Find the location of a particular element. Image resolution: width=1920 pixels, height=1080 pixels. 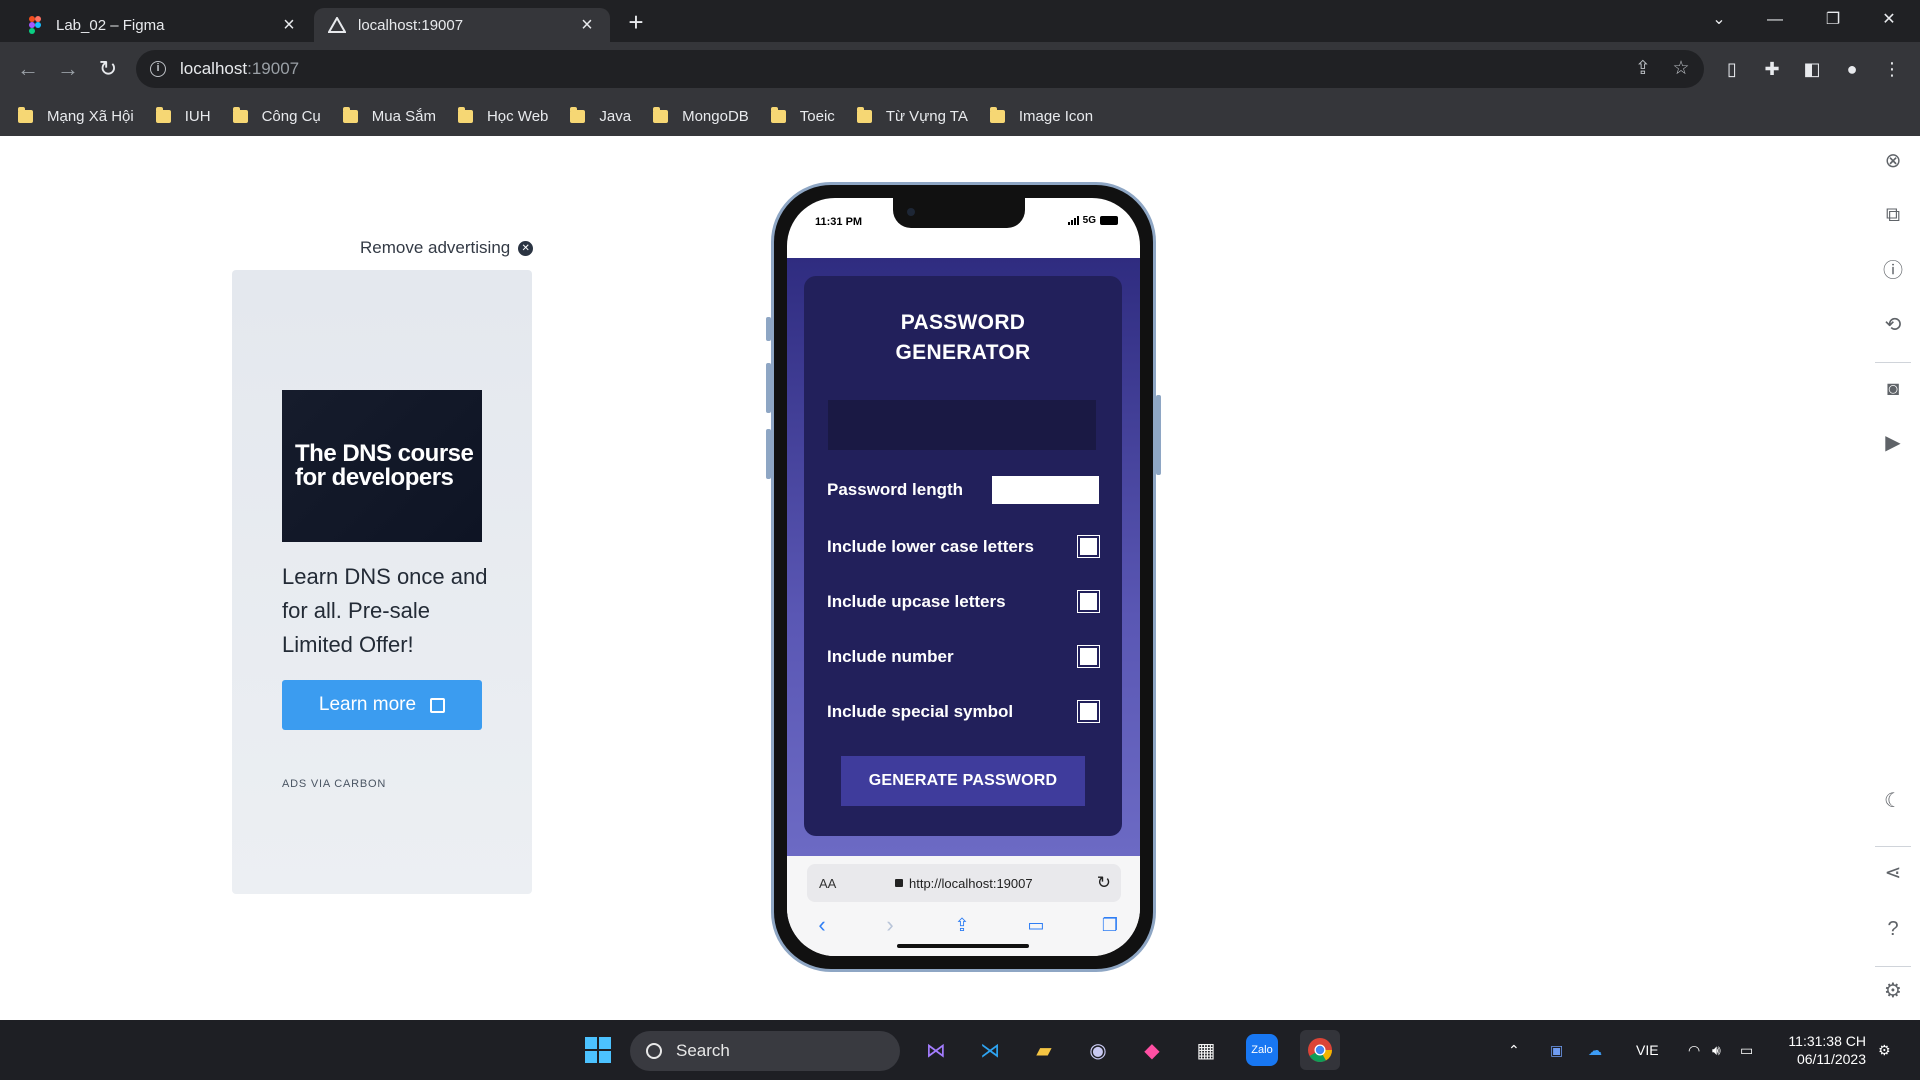

settings-gear-icon: ⚙ is located at coordinates (1893, 991).